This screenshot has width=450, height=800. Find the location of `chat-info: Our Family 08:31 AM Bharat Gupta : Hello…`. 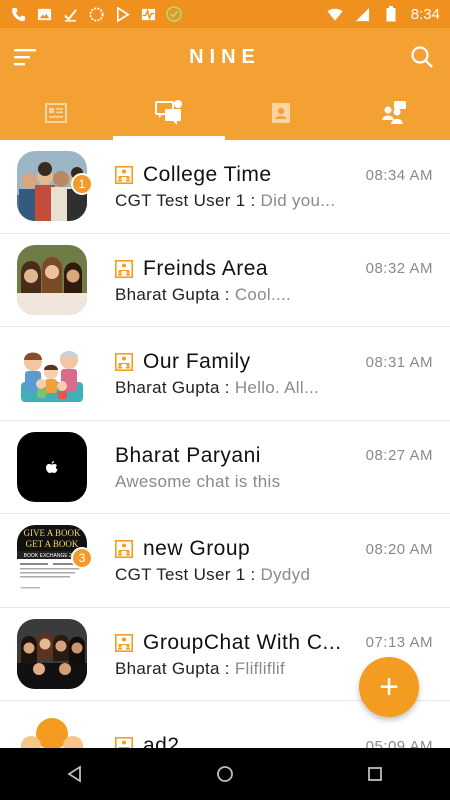

chat-info: Our Family 08:31 AM Bharat Gupta : Hello… is located at coordinates (274, 373).